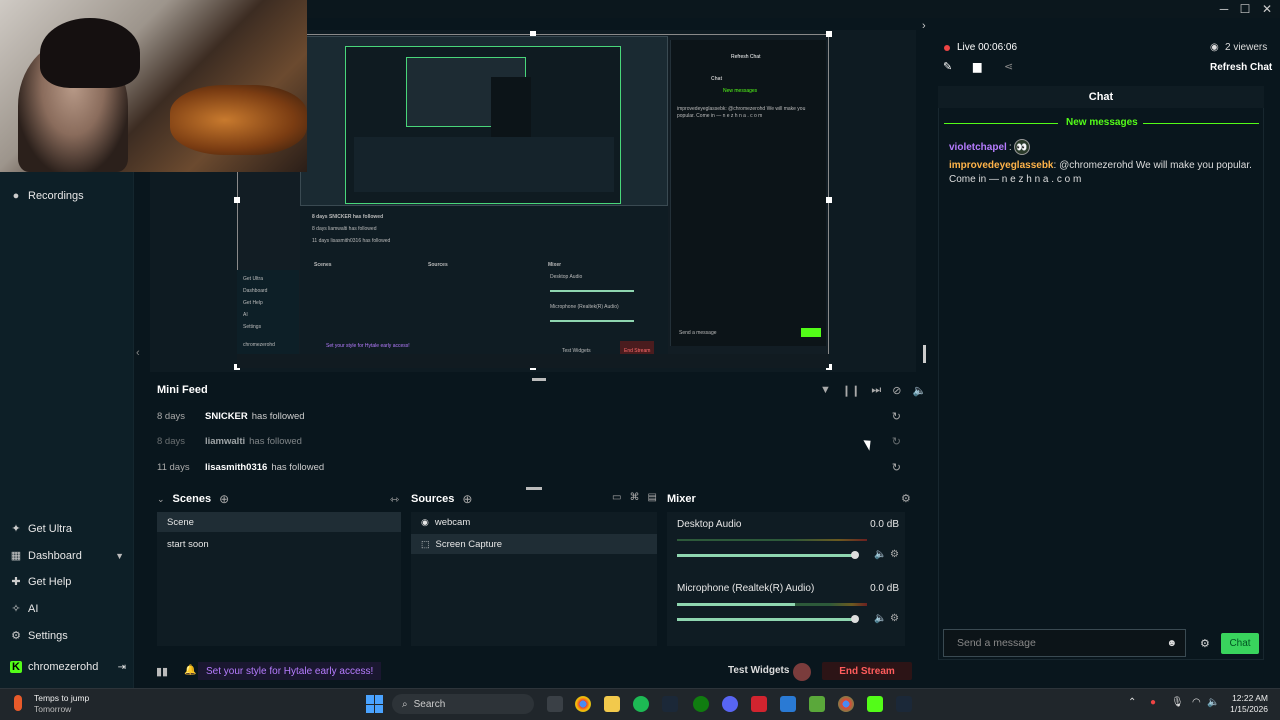 The height and width of the screenshot is (720, 1280). Describe the element at coordinates (190, 670) in the screenshot. I see `bell-icon: 🔔` at that location.